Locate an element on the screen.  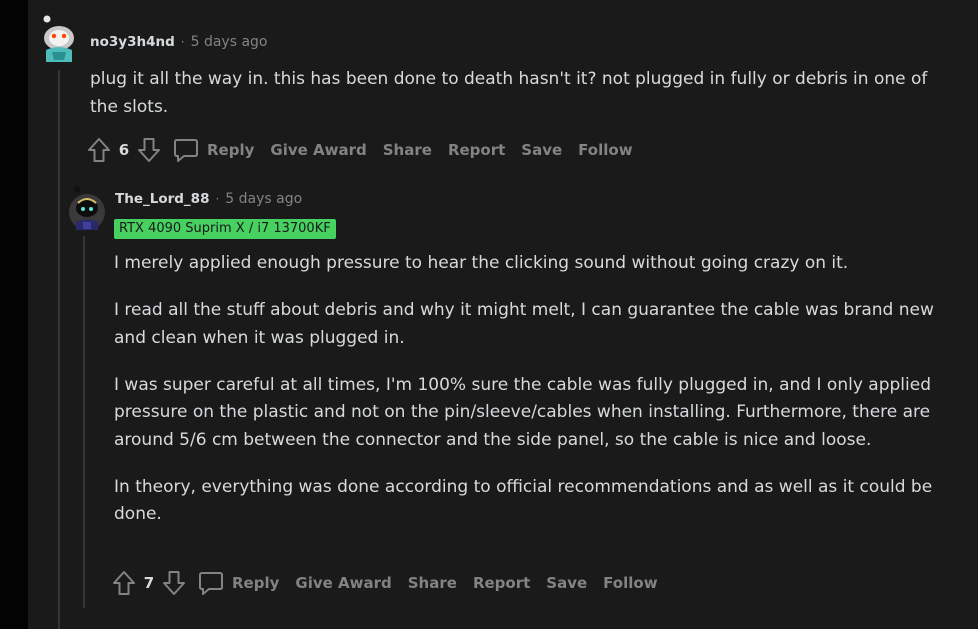
author-link: no3y3h4nd is located at coordinates (132, 42).